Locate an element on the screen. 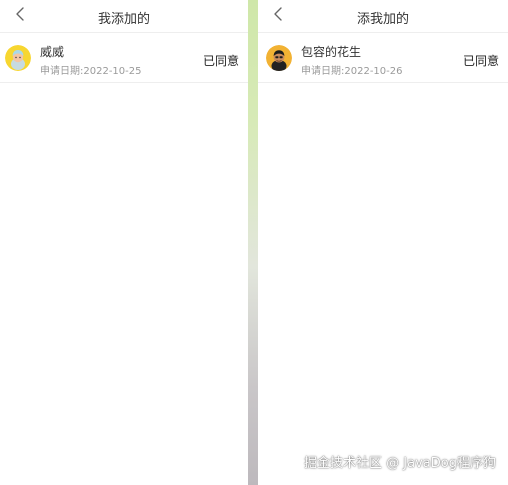 The width and height of the screenshot is (508, 485). friend-list-item: 包容的花生 申请日期:2022-10-26 已同意 is located at coordinates (383, 58).